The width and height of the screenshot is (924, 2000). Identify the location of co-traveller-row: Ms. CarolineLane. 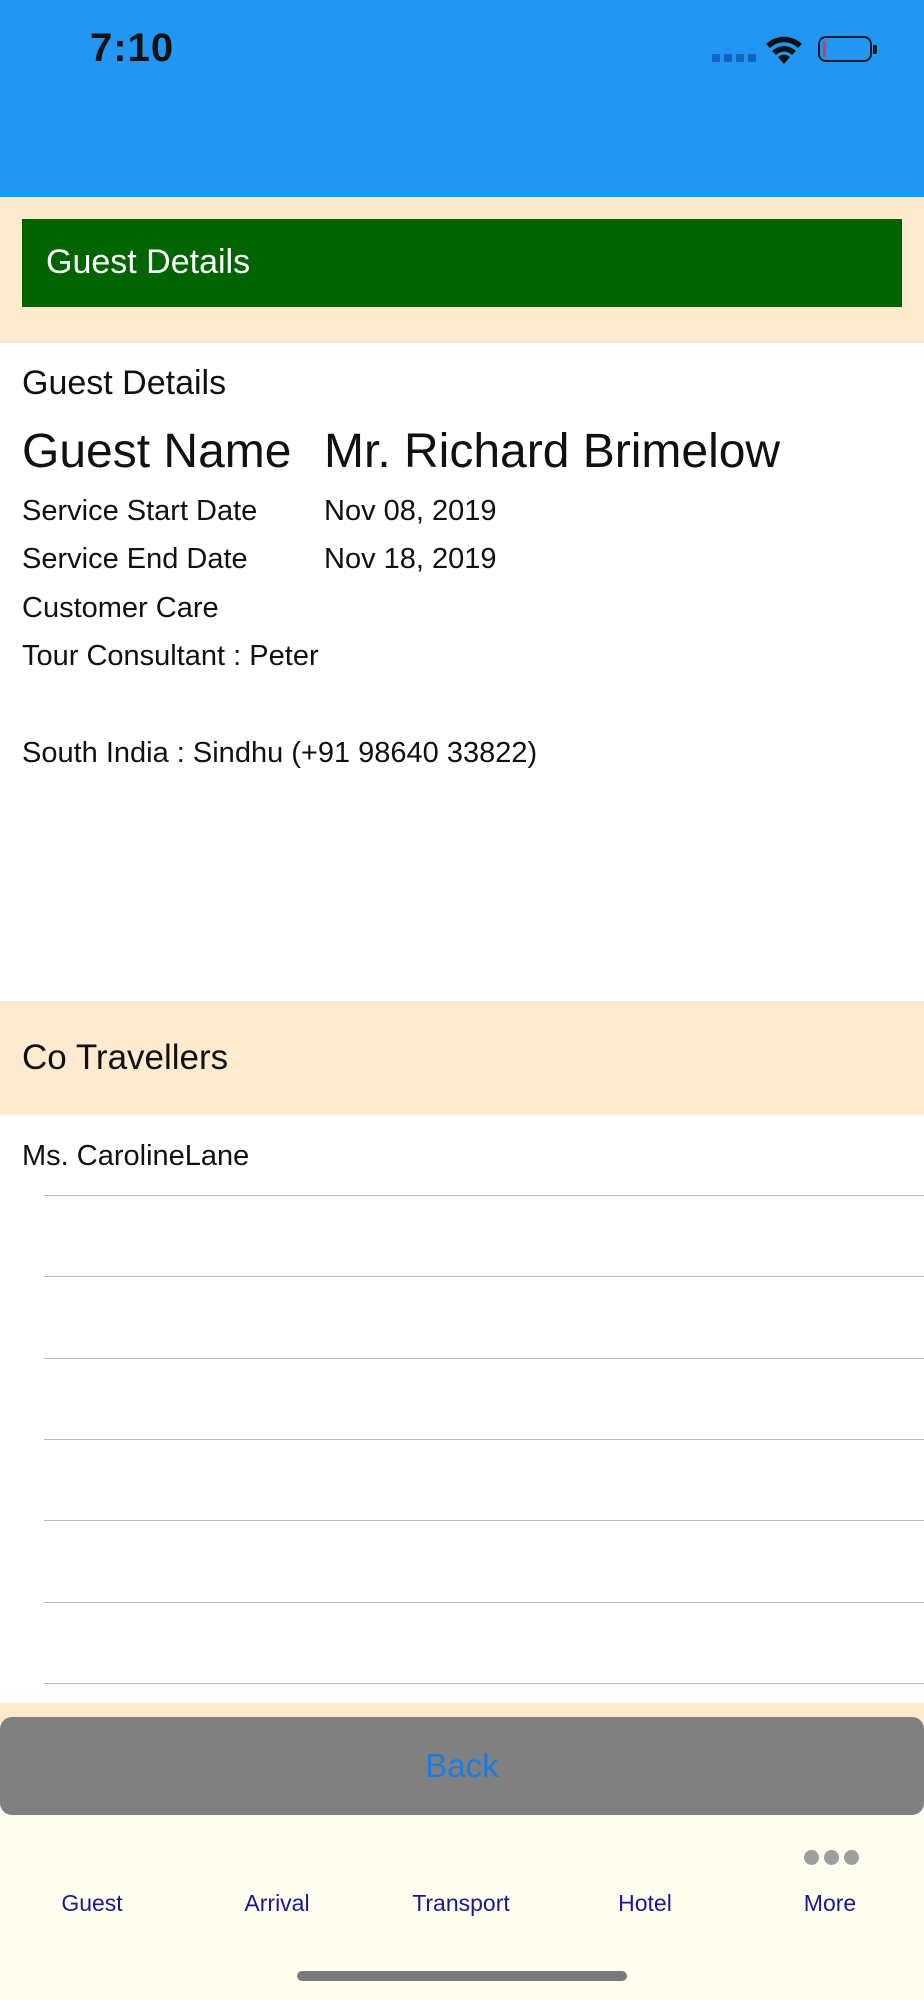
(135, 1156).